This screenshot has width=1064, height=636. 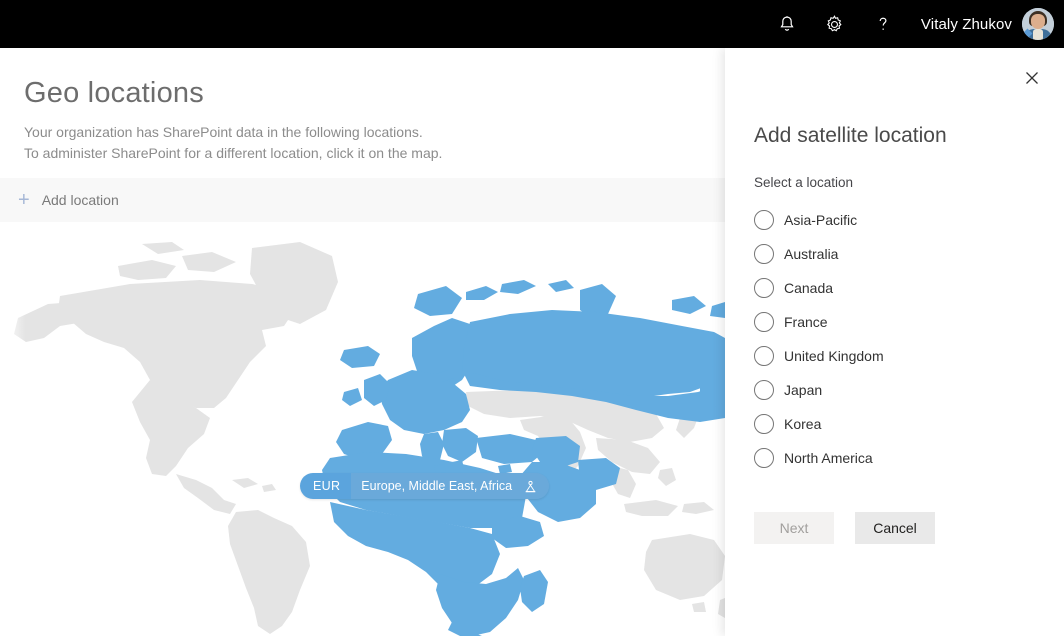 What do you see at coordinates (804, 182) in the screenshot?
I see `select-location-label: Select a location` at bounding box center [804, 182].